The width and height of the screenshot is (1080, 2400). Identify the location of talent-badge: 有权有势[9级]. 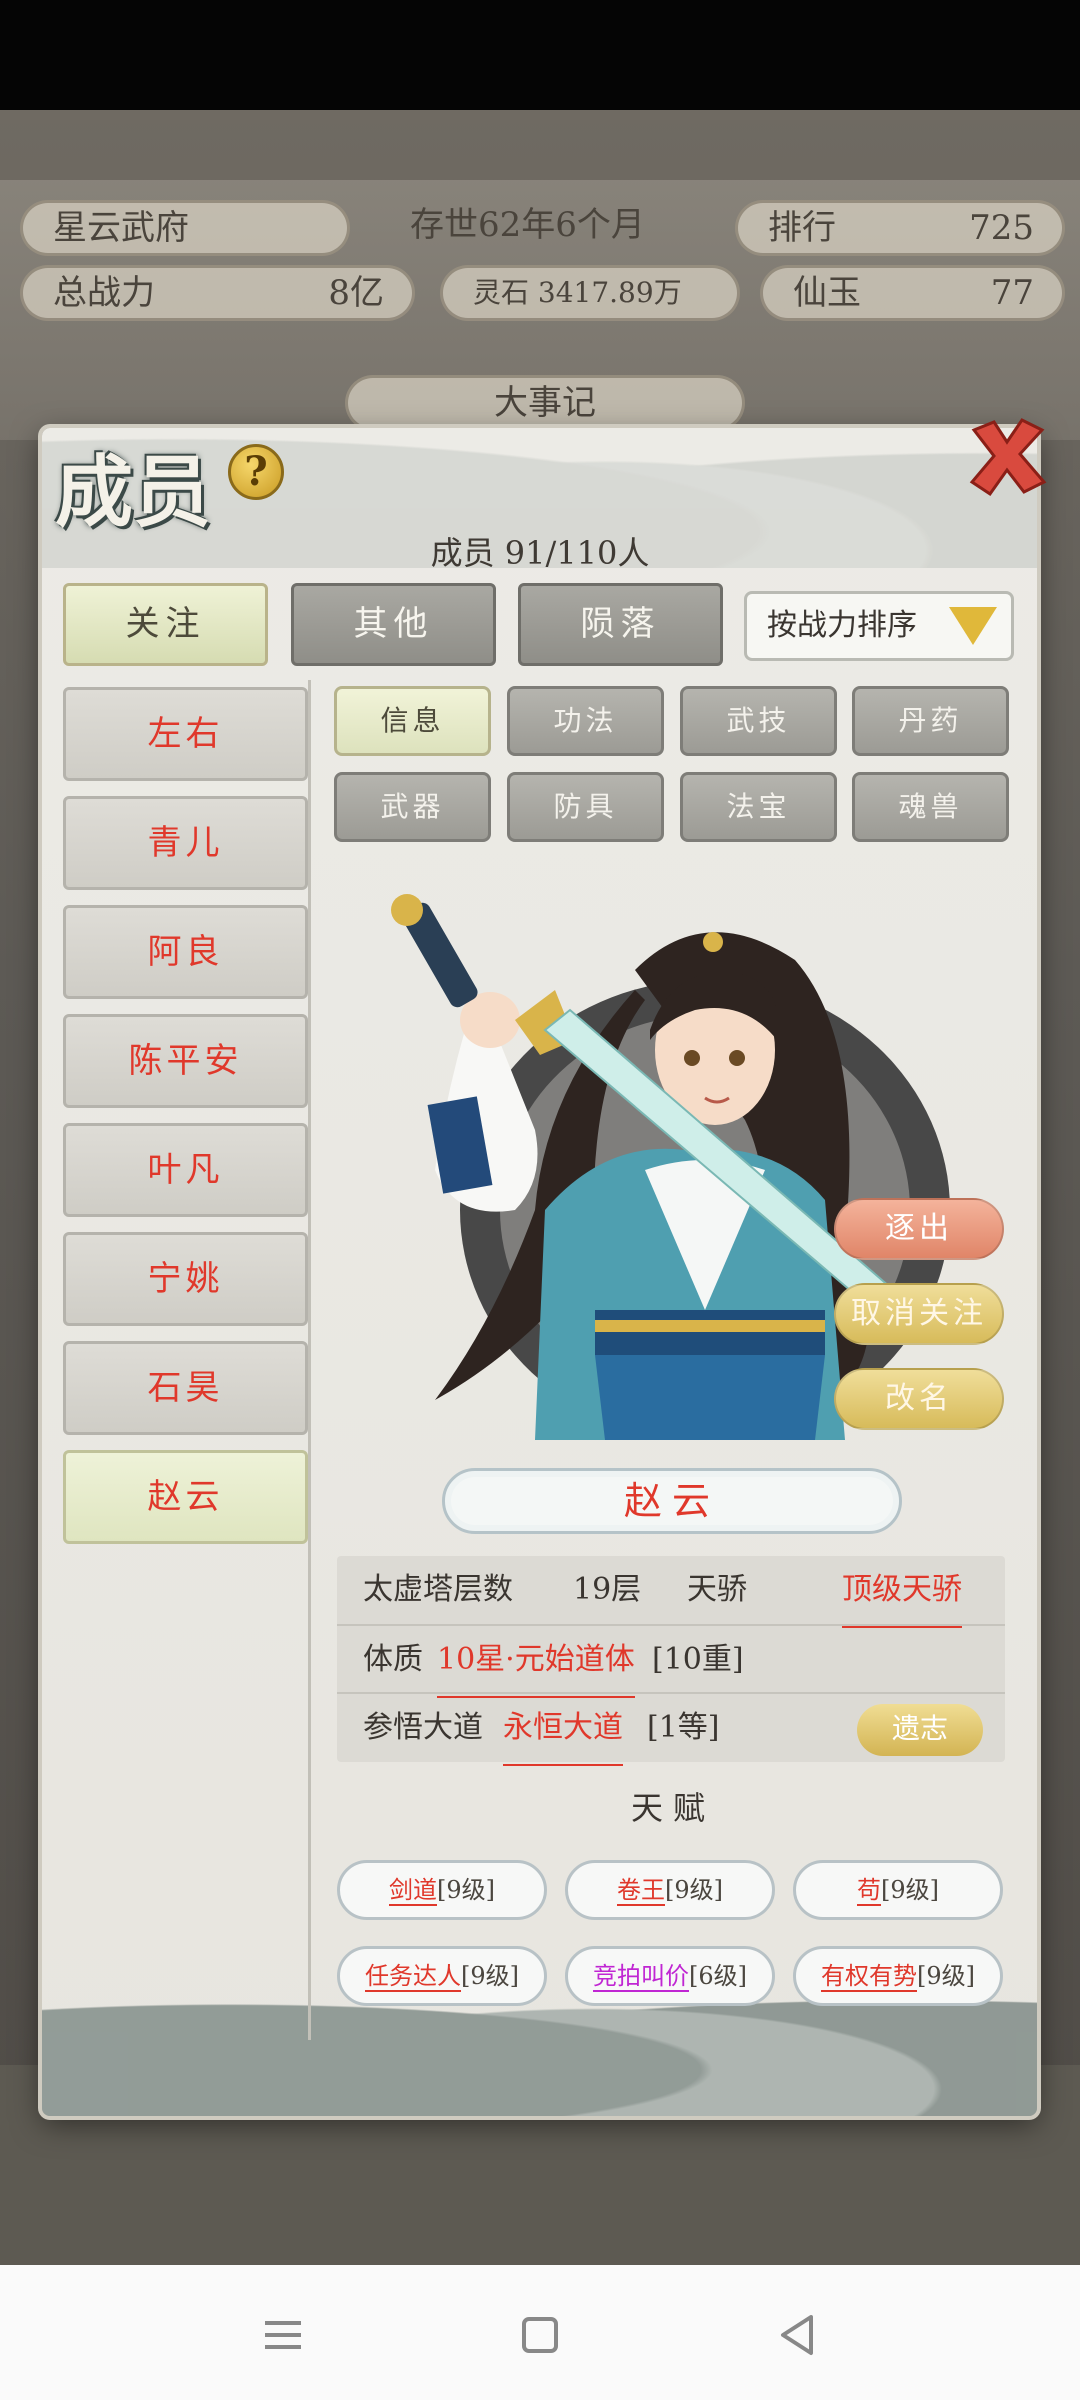
(898, 1976).